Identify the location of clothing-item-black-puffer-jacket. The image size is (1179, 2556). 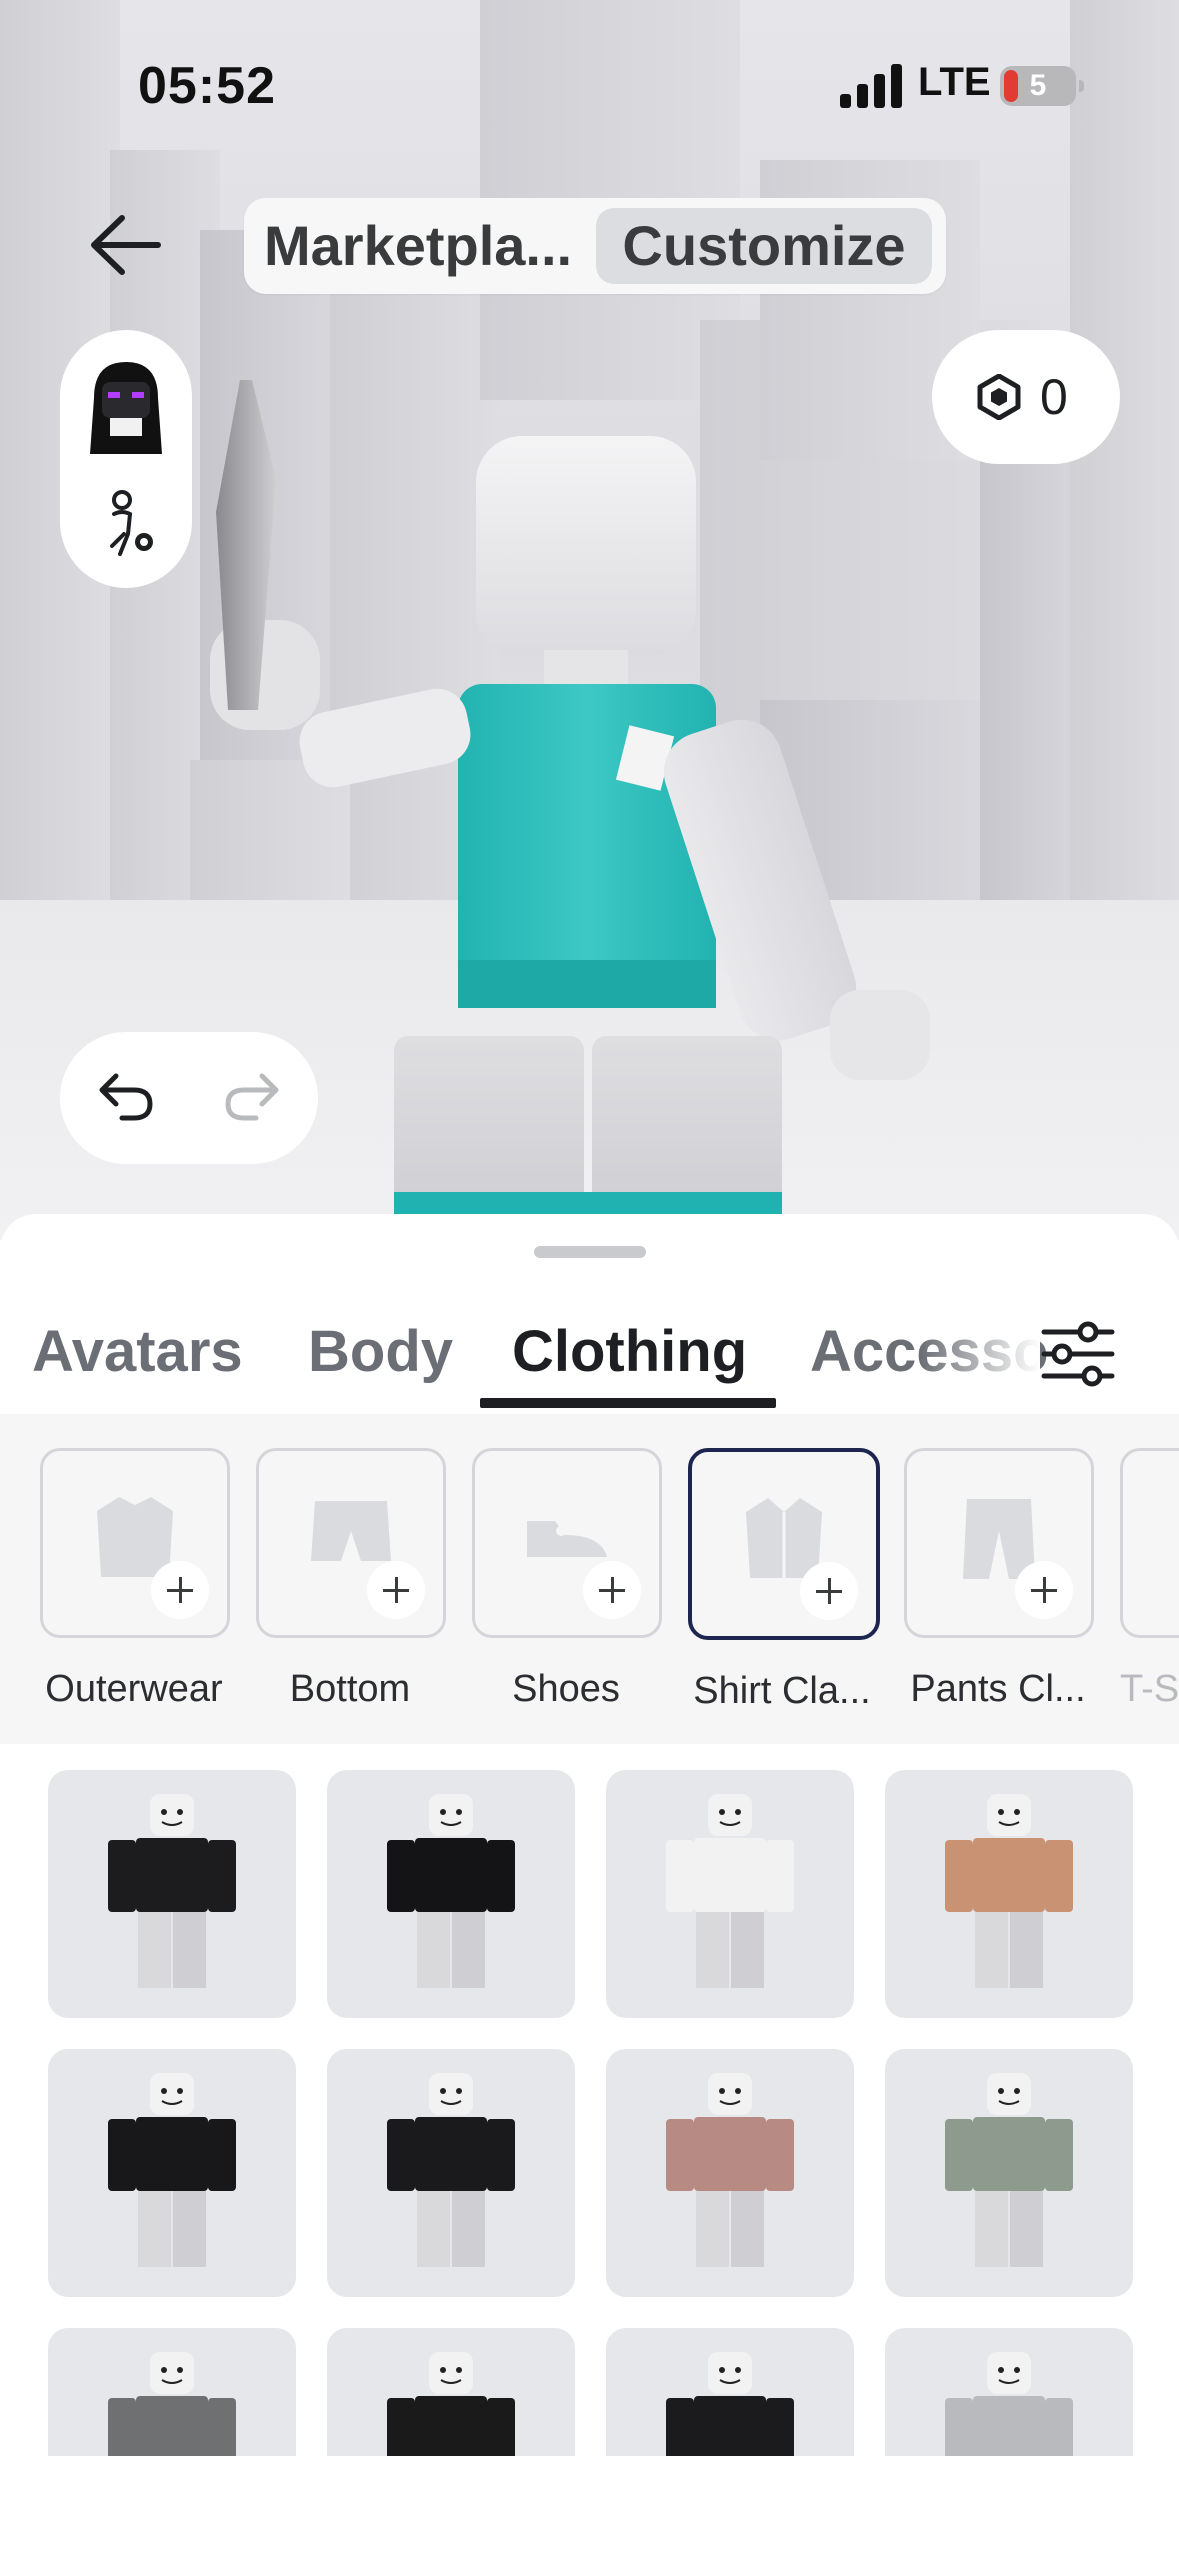
(730, 2399).